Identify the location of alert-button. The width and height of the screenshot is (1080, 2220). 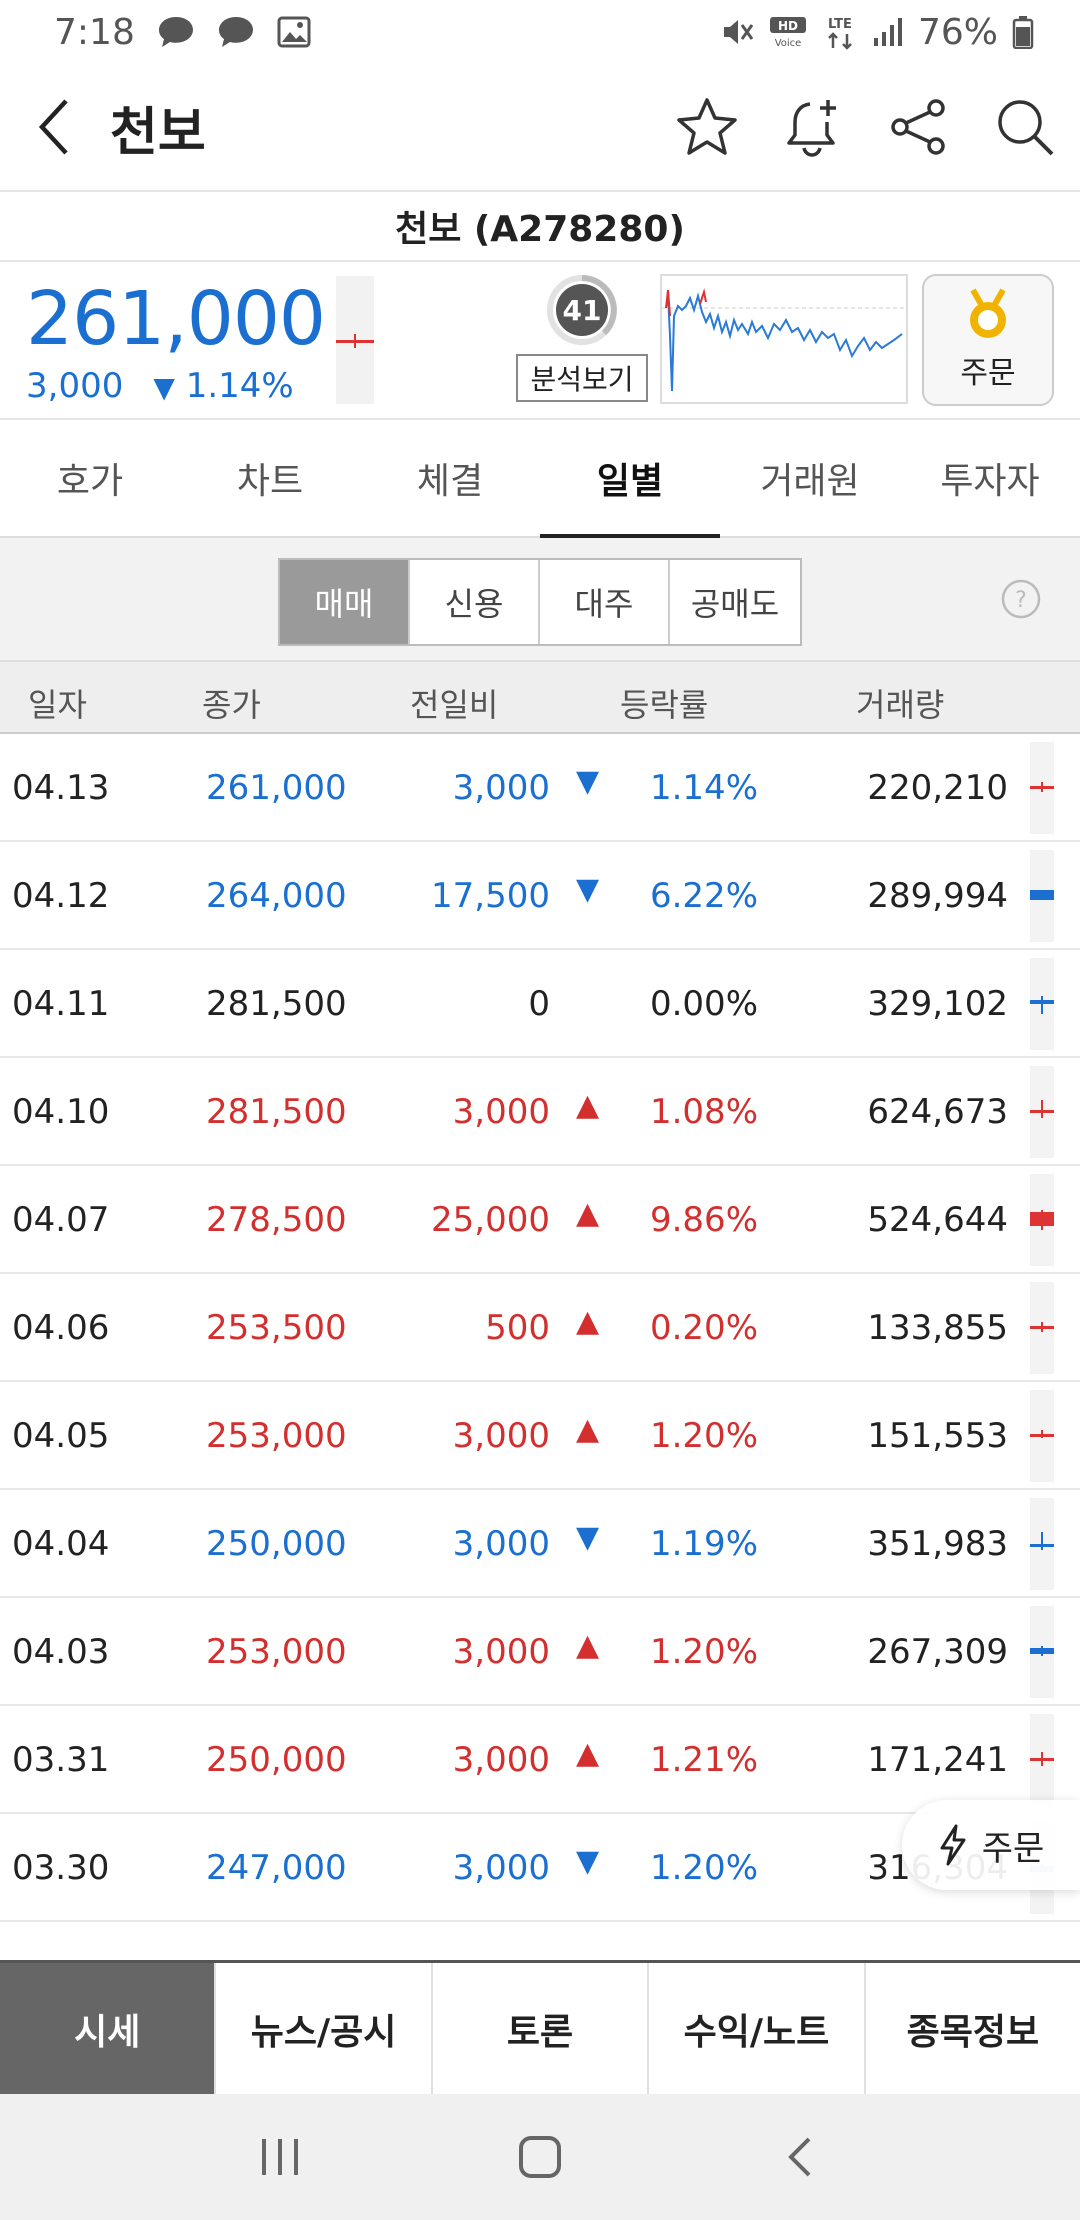
(813, 127).